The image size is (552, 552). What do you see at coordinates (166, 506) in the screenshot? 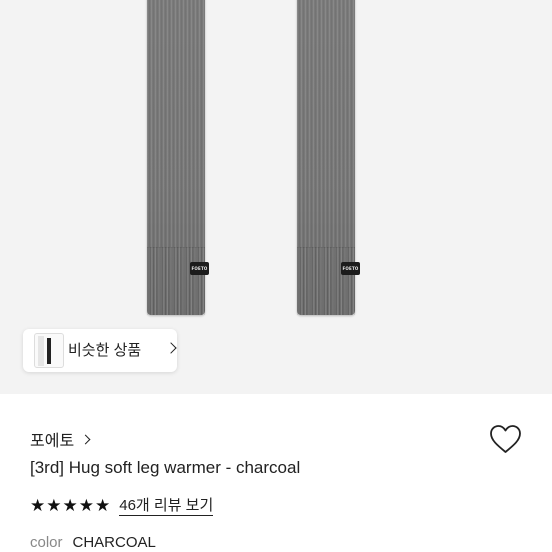
I see `reviews-link: 46개 리뷰 보기` at bounding box center [166, 506].